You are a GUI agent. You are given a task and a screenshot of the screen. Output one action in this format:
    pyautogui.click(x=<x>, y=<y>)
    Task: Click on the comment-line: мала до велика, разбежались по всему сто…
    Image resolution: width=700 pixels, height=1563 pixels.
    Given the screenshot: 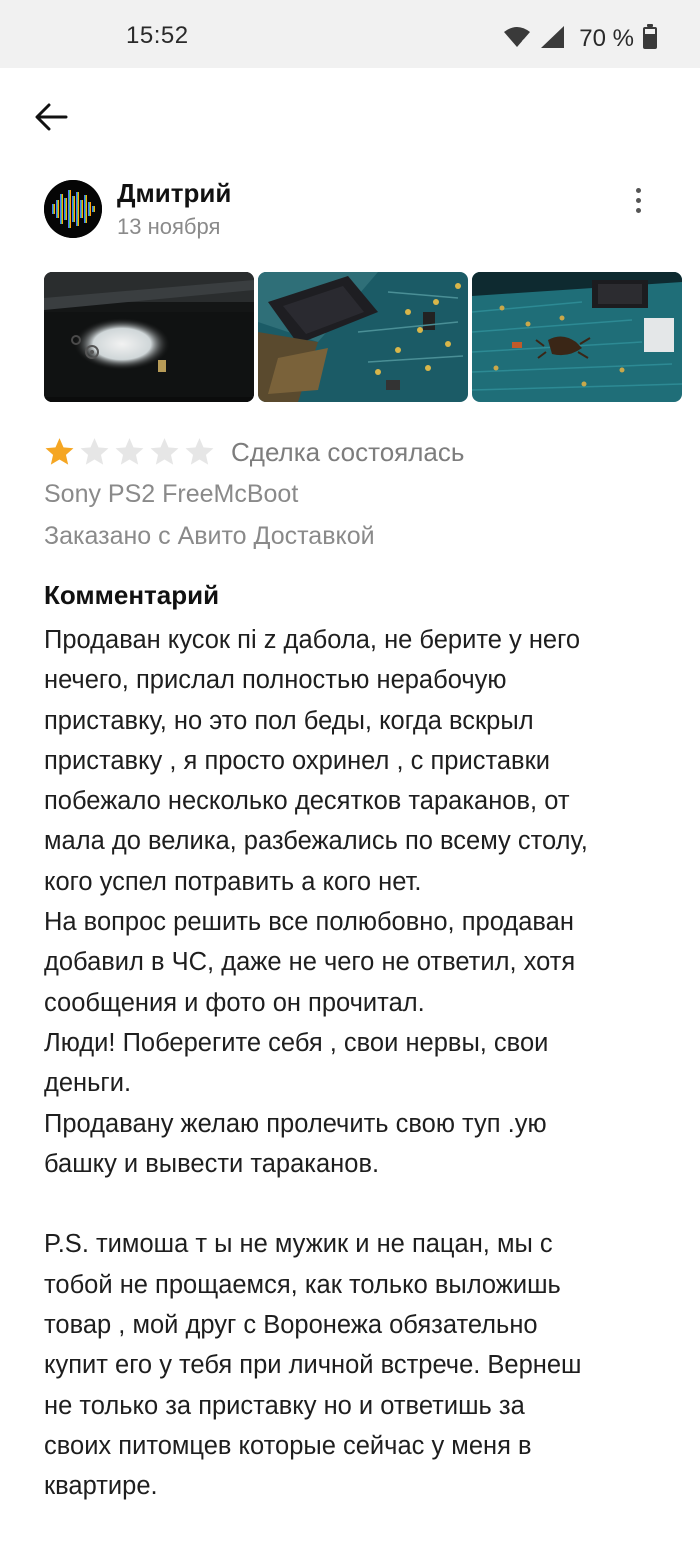 What is the action you would take?
    pyautogui.click(x=316, y=841)
    